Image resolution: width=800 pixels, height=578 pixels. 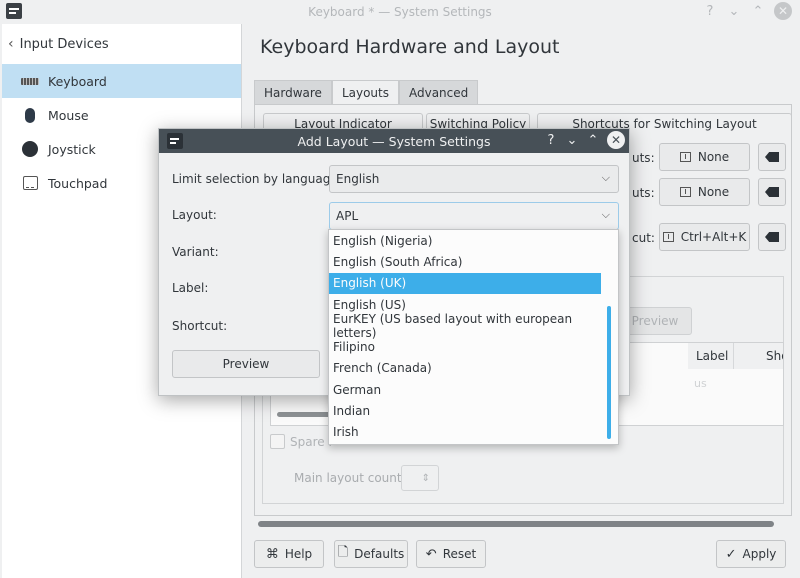 I want to click on dropdown-option: English (Nigeria), so click(x=465, y=240).